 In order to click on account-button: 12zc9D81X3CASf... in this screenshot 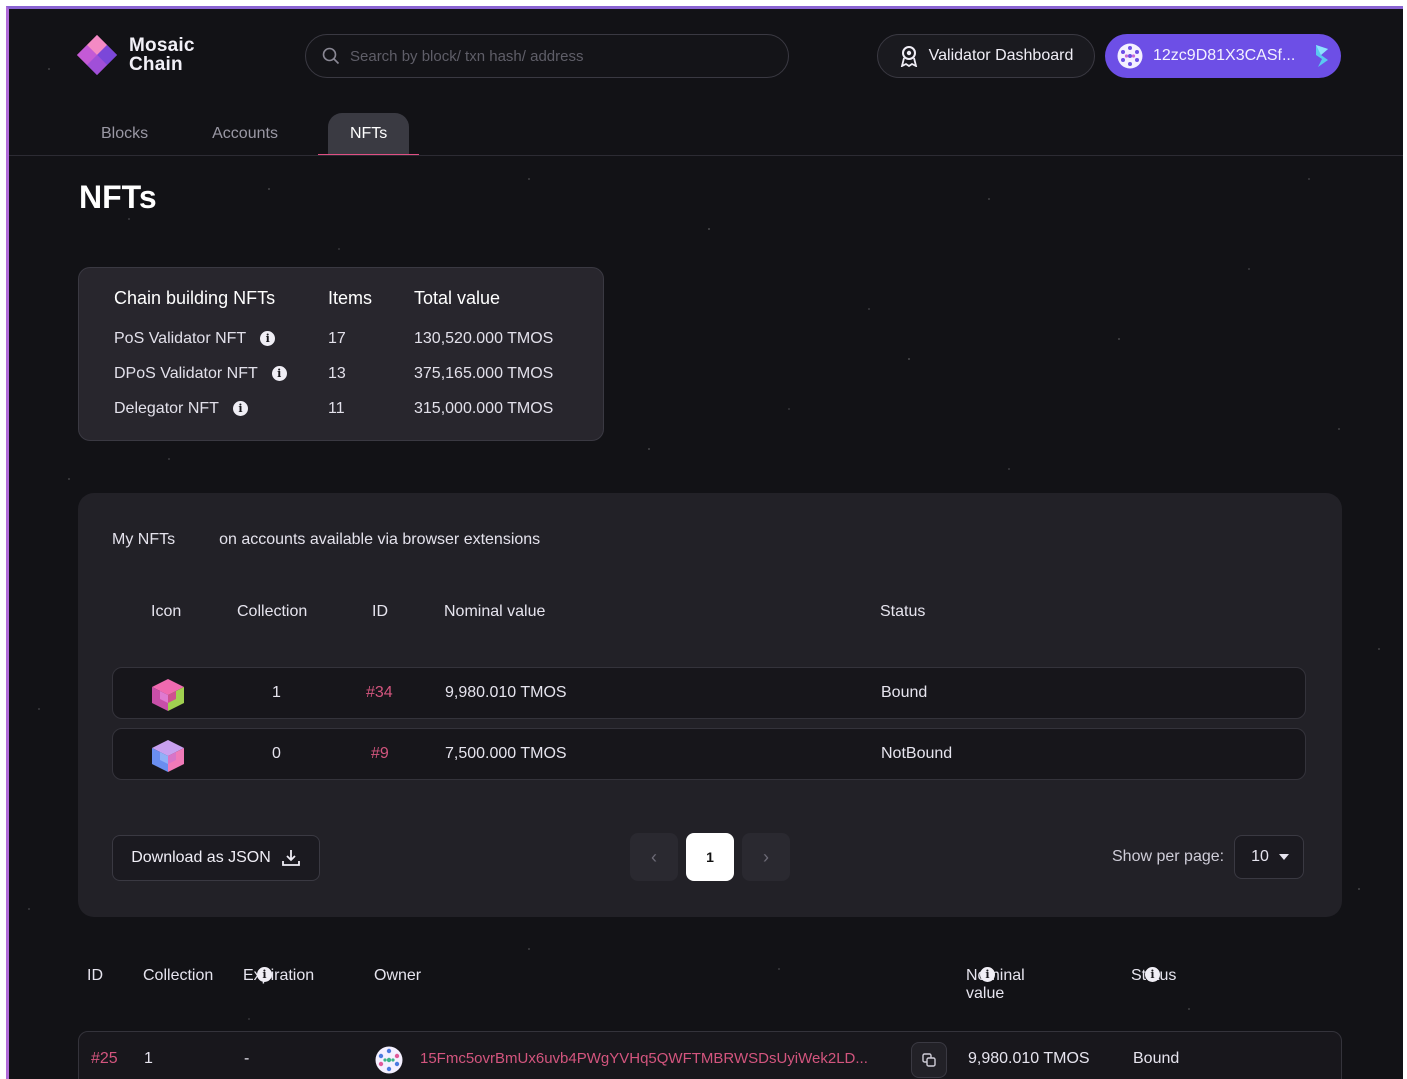, I will do `click(1223, 56)`.